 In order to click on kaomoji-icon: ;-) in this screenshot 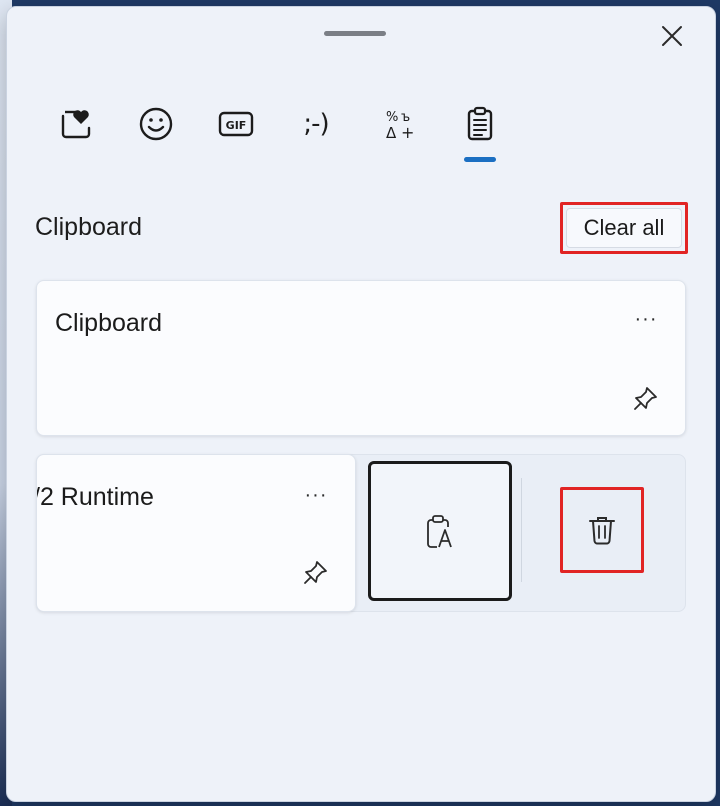, I will do `click(316, 124)`.